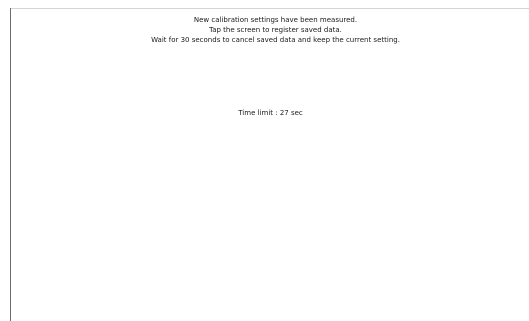 This screenshot has height=321, width=529. Describe the element at coordinates (10, 164) in the screenshot. I see `frame-left-line` at that location.